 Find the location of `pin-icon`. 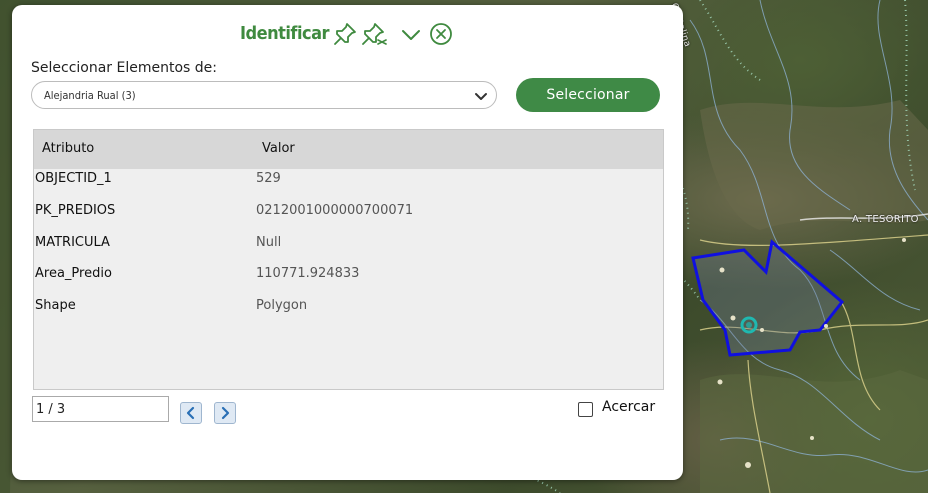

pin-icon is located at coordinates (345, 34).